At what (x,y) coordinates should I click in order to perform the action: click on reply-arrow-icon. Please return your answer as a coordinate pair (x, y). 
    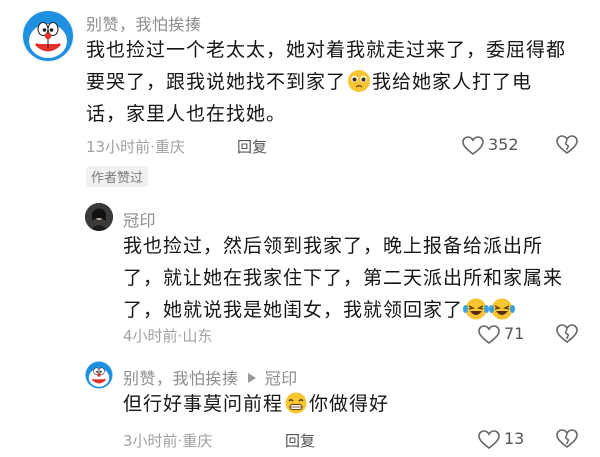
    Looking at the image, I should click on (252, 378).